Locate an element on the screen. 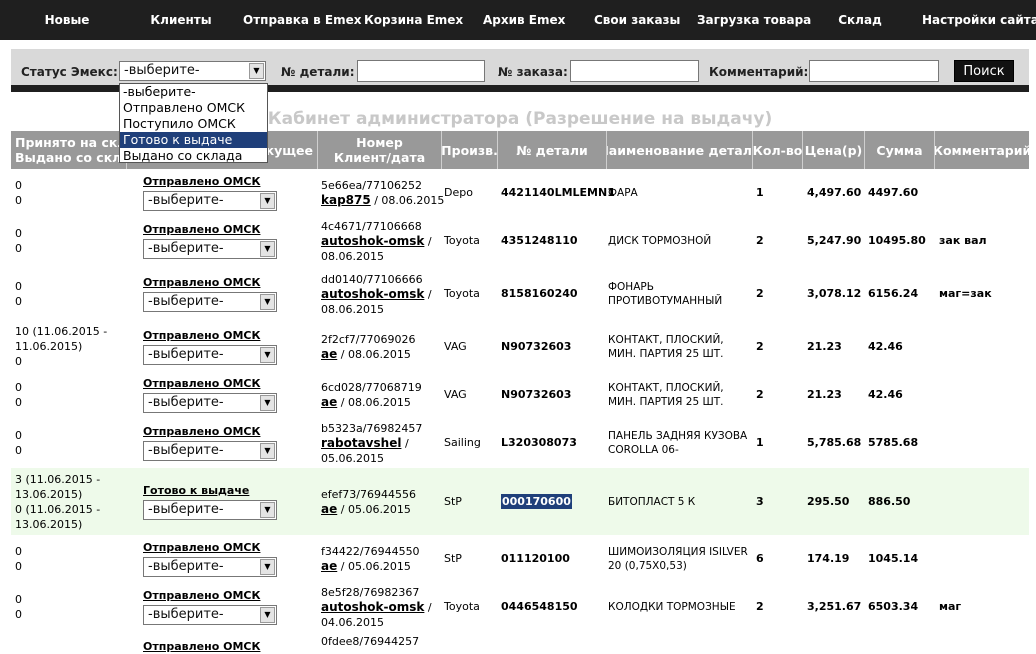  dropdown-option: -выберите- is located at coordinates (193, 92).